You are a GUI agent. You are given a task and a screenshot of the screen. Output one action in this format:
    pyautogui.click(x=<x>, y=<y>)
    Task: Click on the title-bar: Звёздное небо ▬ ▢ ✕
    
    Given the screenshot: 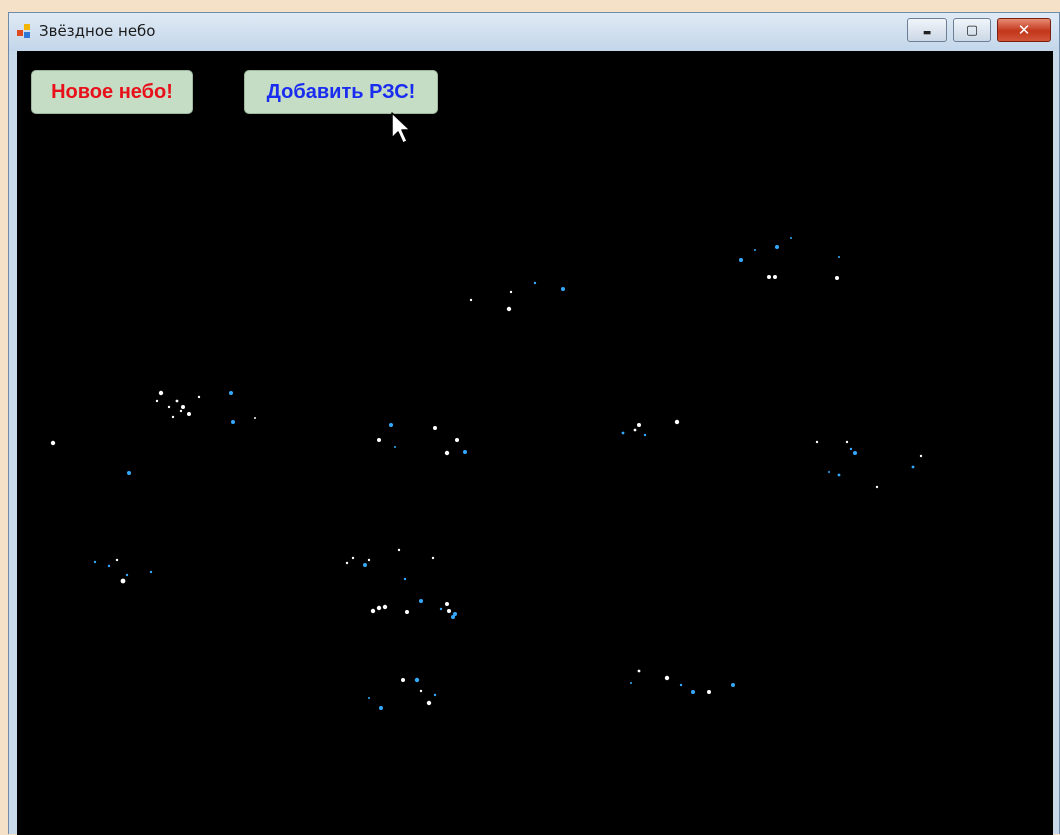 What is the action you would take?
    pyautogui.click(x=534, y=32)
    